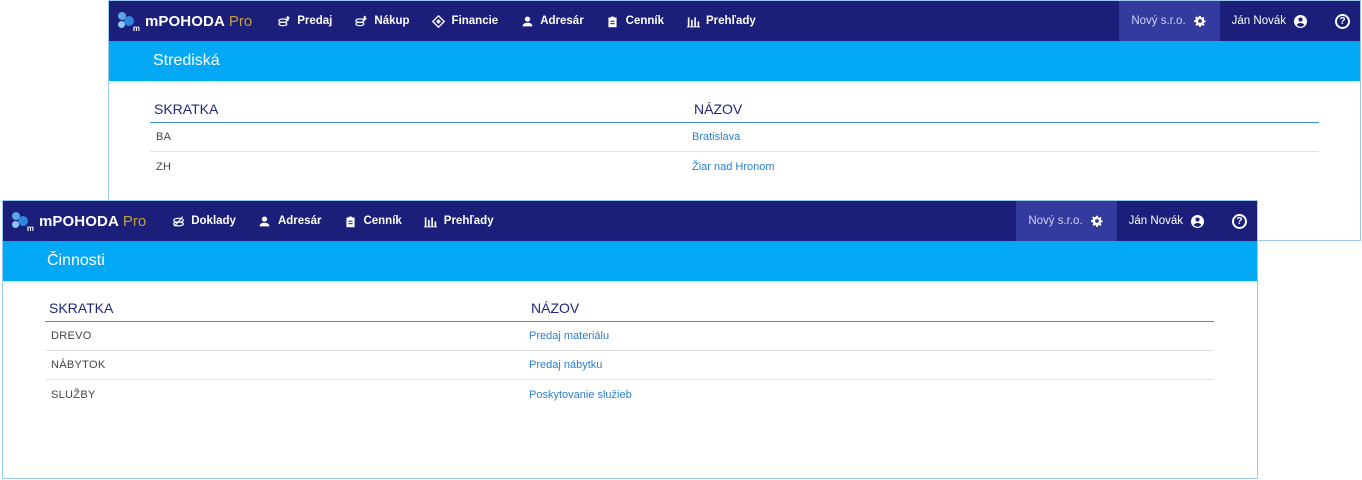  I want to click on cell-name-link: Predaj materiálu, so click(568, 336).